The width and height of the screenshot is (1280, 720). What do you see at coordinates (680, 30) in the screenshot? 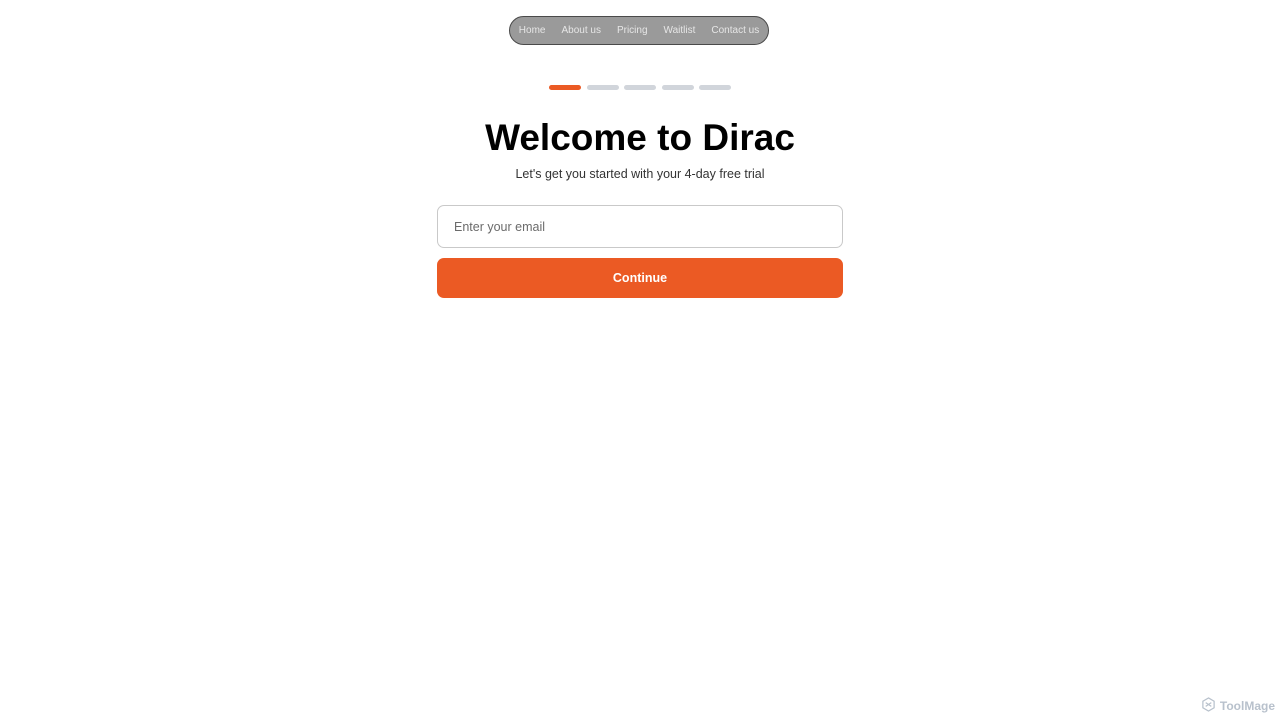
I see `nav-link-waitlist: Waitlist` at bounding box center [680, 30].